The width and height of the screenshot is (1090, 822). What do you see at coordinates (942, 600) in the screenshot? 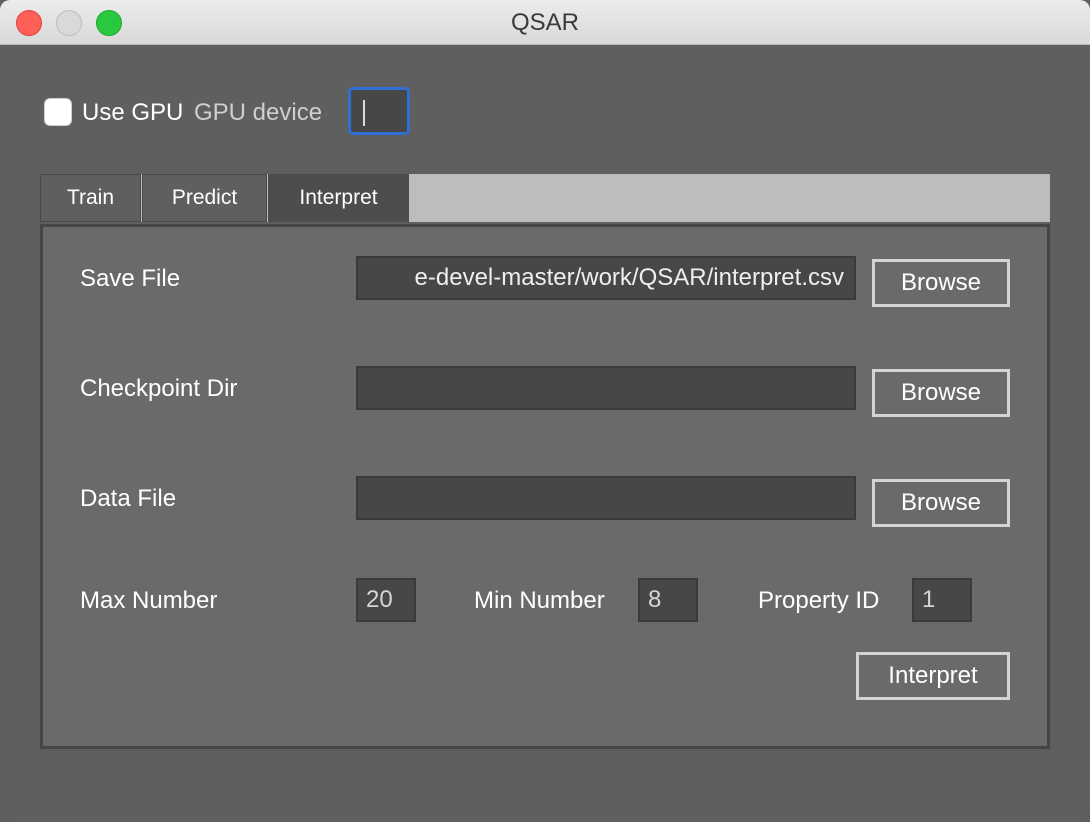
I see `property-id-input: 1` at bounding box center [942, 600].